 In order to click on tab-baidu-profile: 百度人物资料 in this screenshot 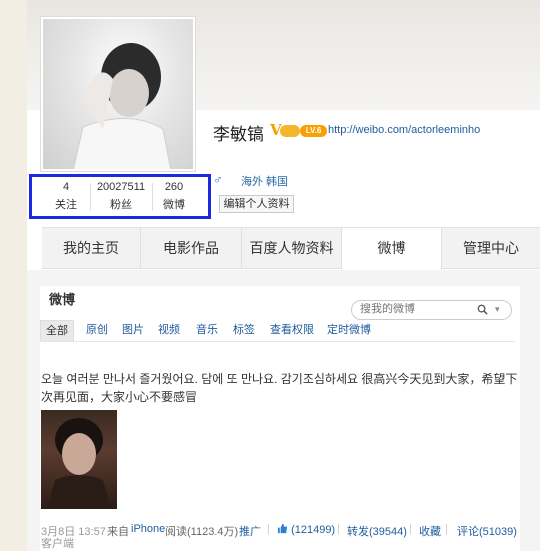, I will do `click(292, 248)`.